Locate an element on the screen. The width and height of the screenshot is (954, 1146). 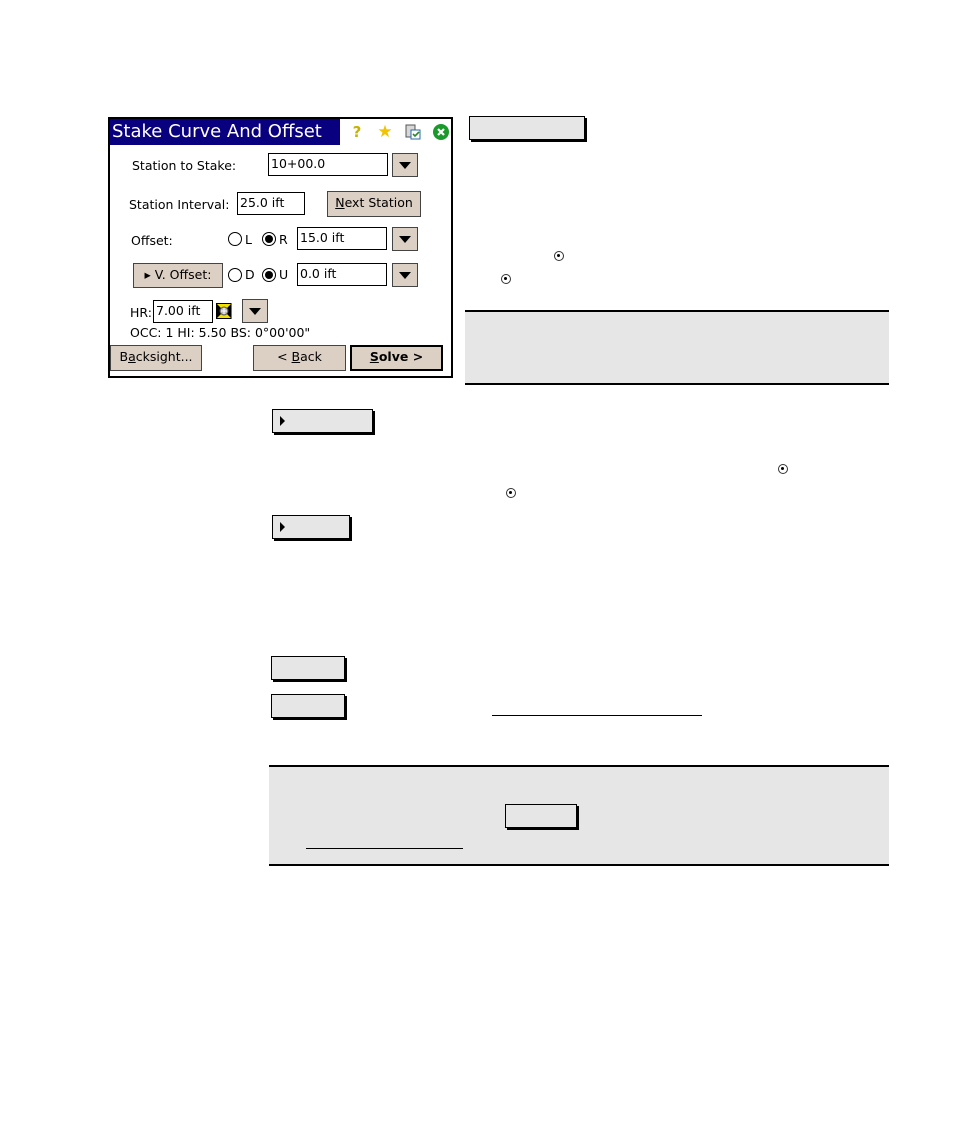
v-offset-dropdown is located at coordinates (405, 275).